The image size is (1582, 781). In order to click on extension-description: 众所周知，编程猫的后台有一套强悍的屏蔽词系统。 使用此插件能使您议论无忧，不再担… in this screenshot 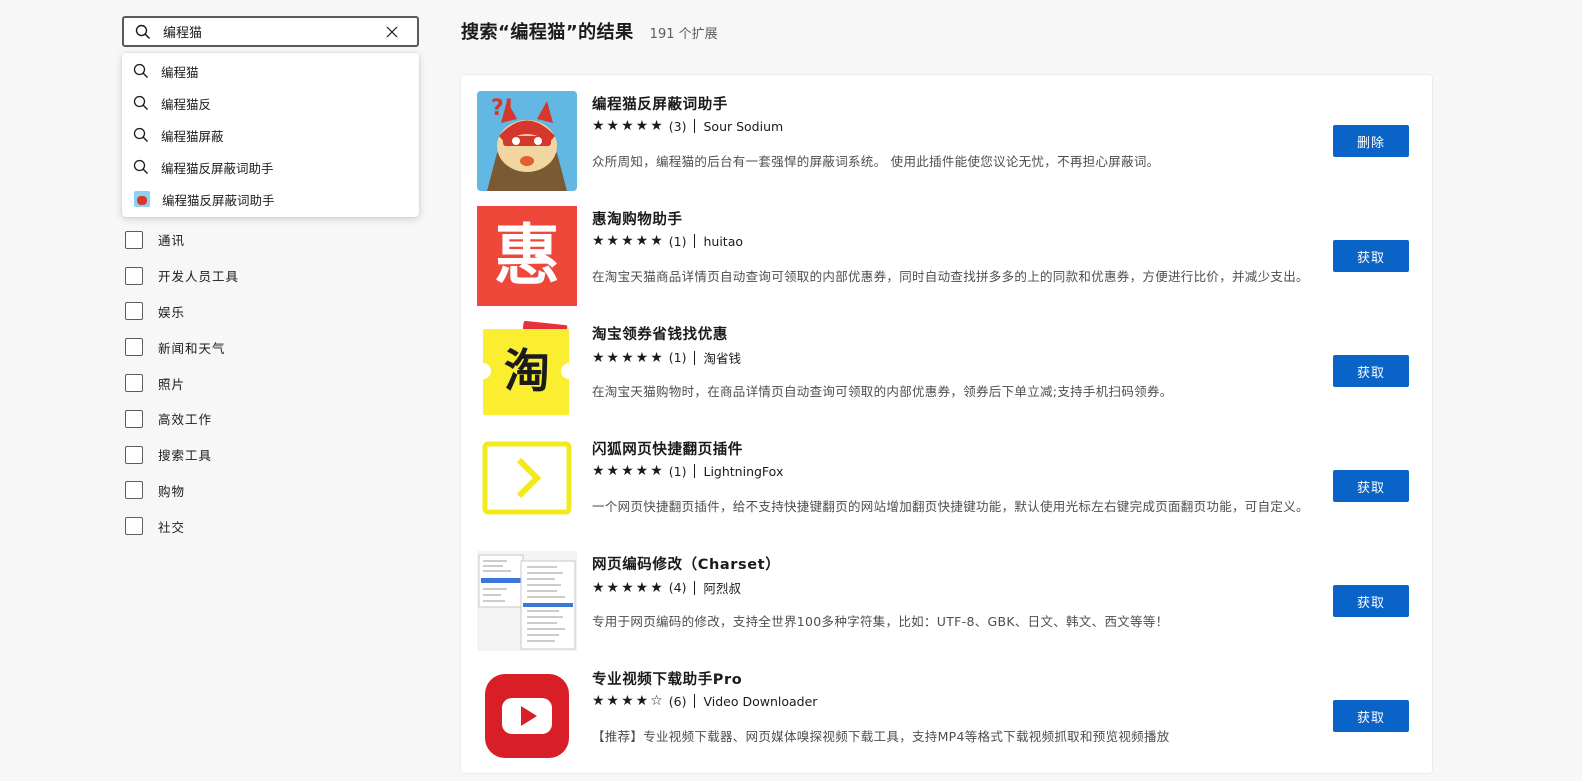, I will do `click(876, 161)`.